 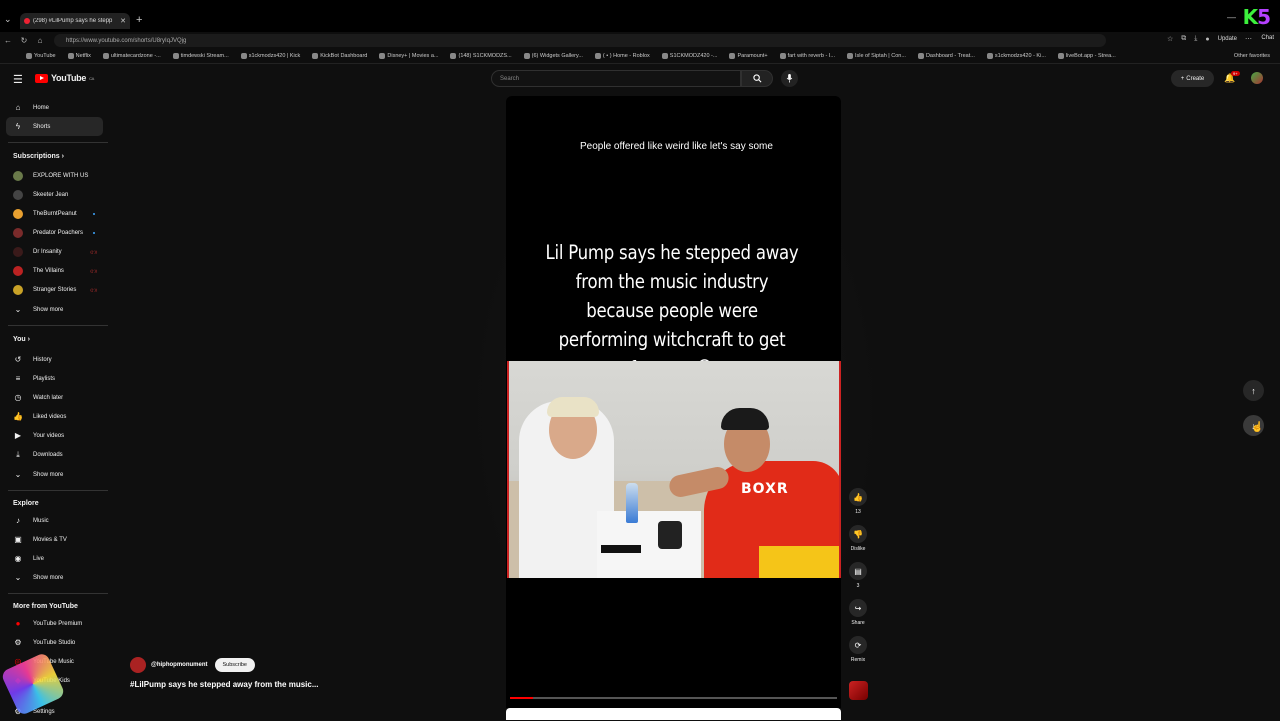 I want to click on explore-heading: Explore, so click(x=26, y=503).